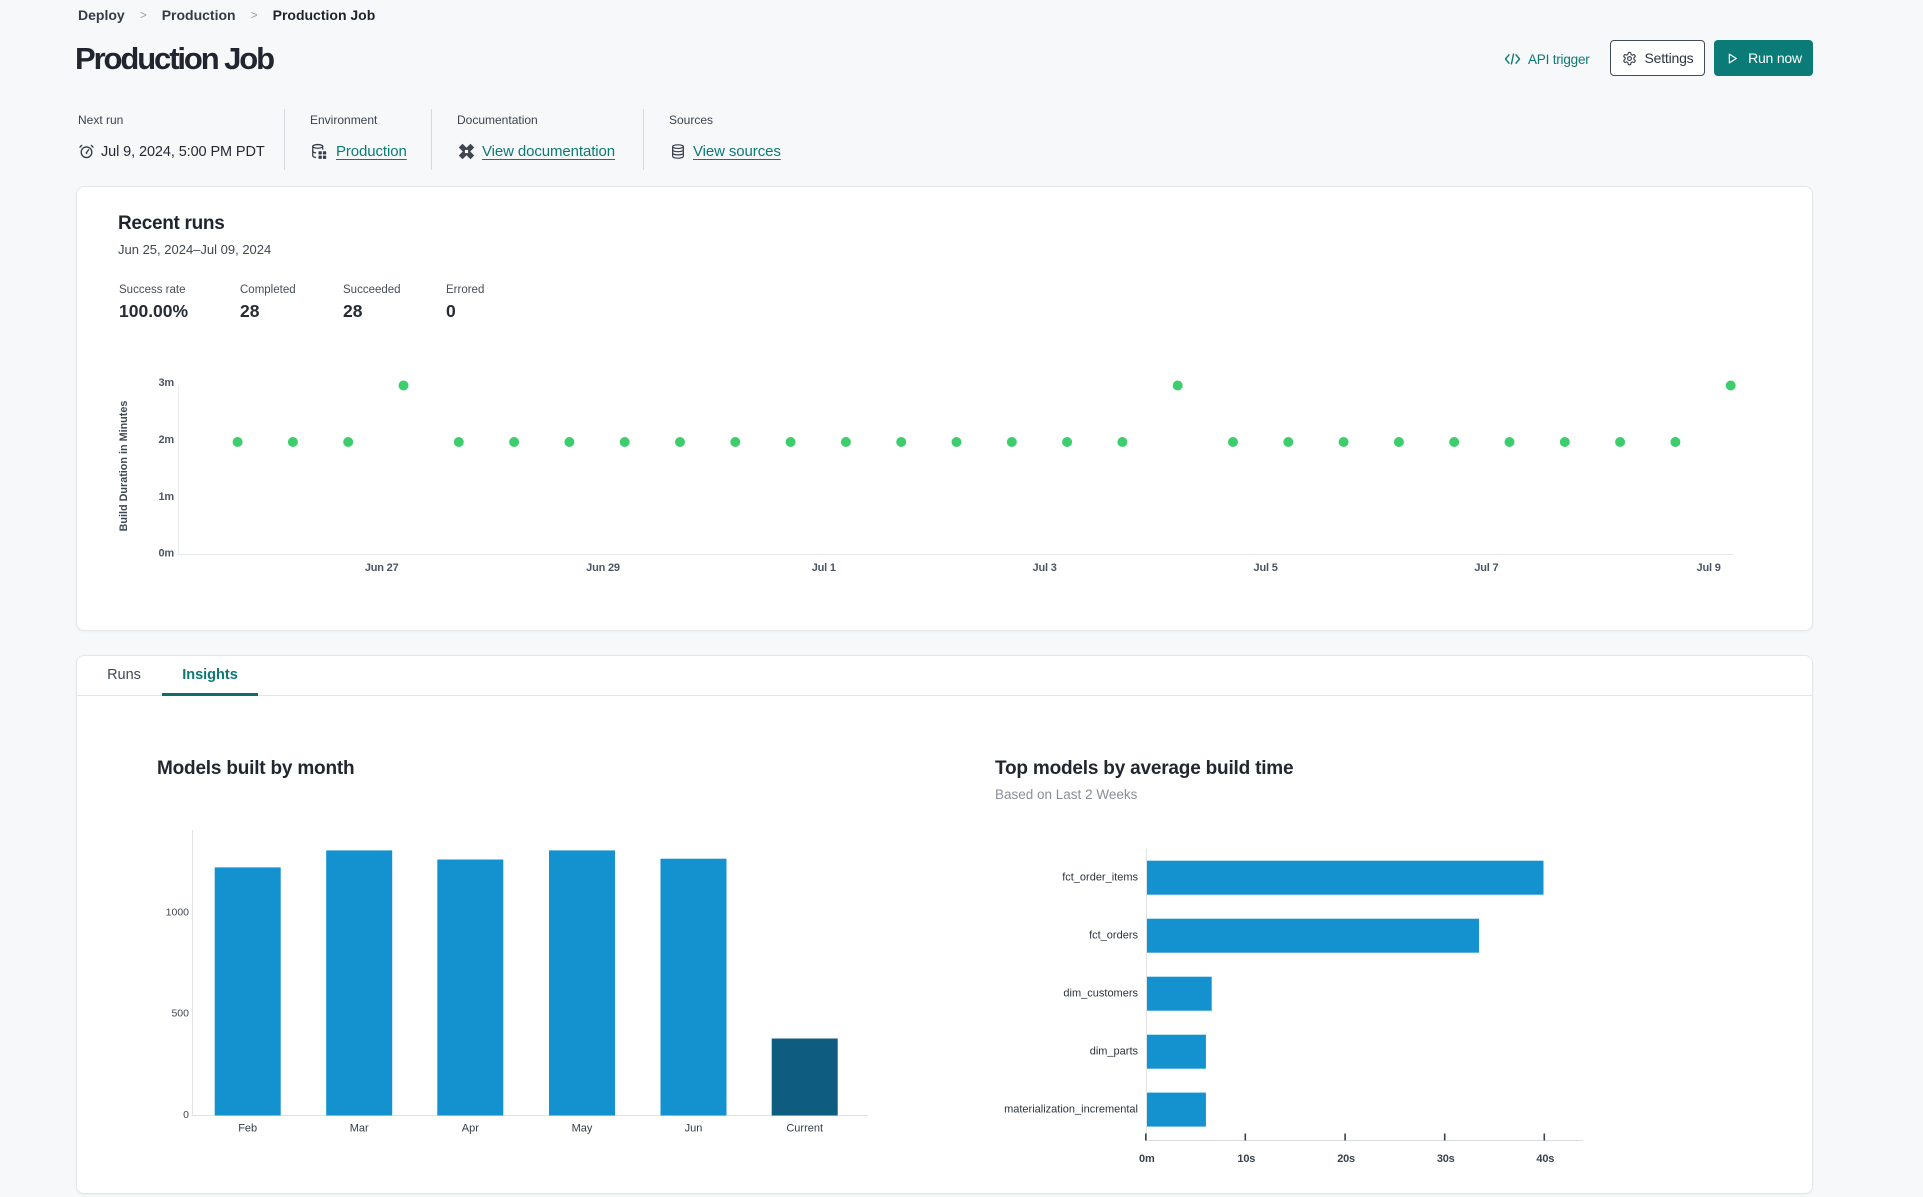 This screenshot has width=1923, height=1197. I want to click on svg-text: Jun 27, so click(382, 568).